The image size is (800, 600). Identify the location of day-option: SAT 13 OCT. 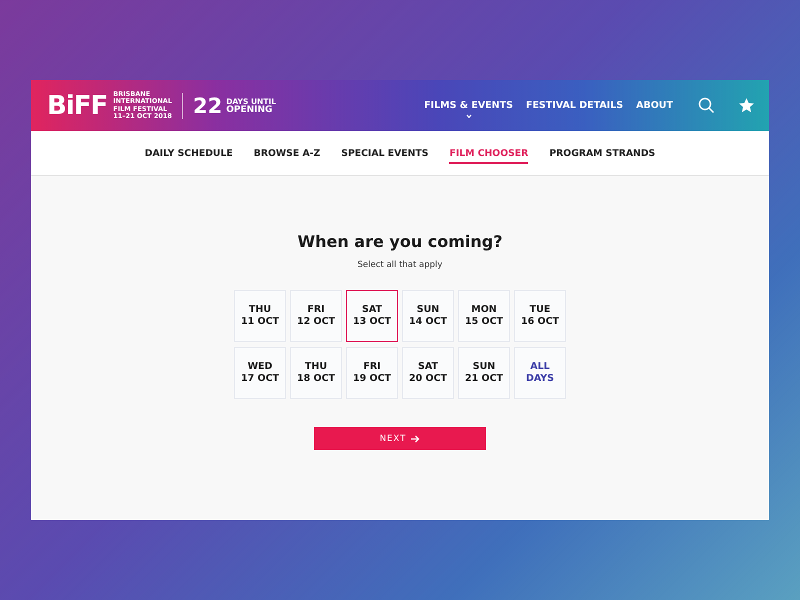
(372, 316).